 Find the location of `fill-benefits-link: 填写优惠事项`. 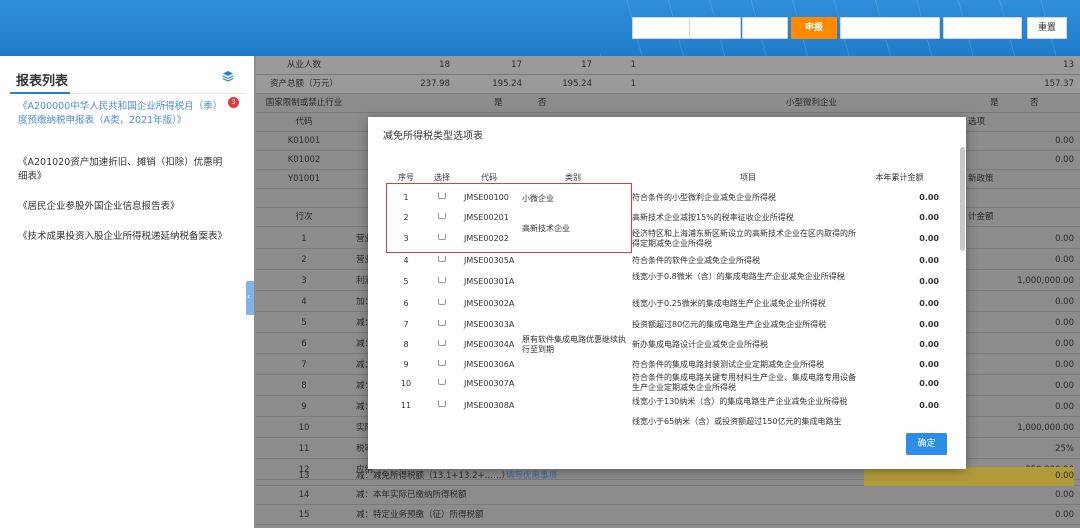

fill-benefits-link: 填写优惠事项 is located at coordinates (536, 476).